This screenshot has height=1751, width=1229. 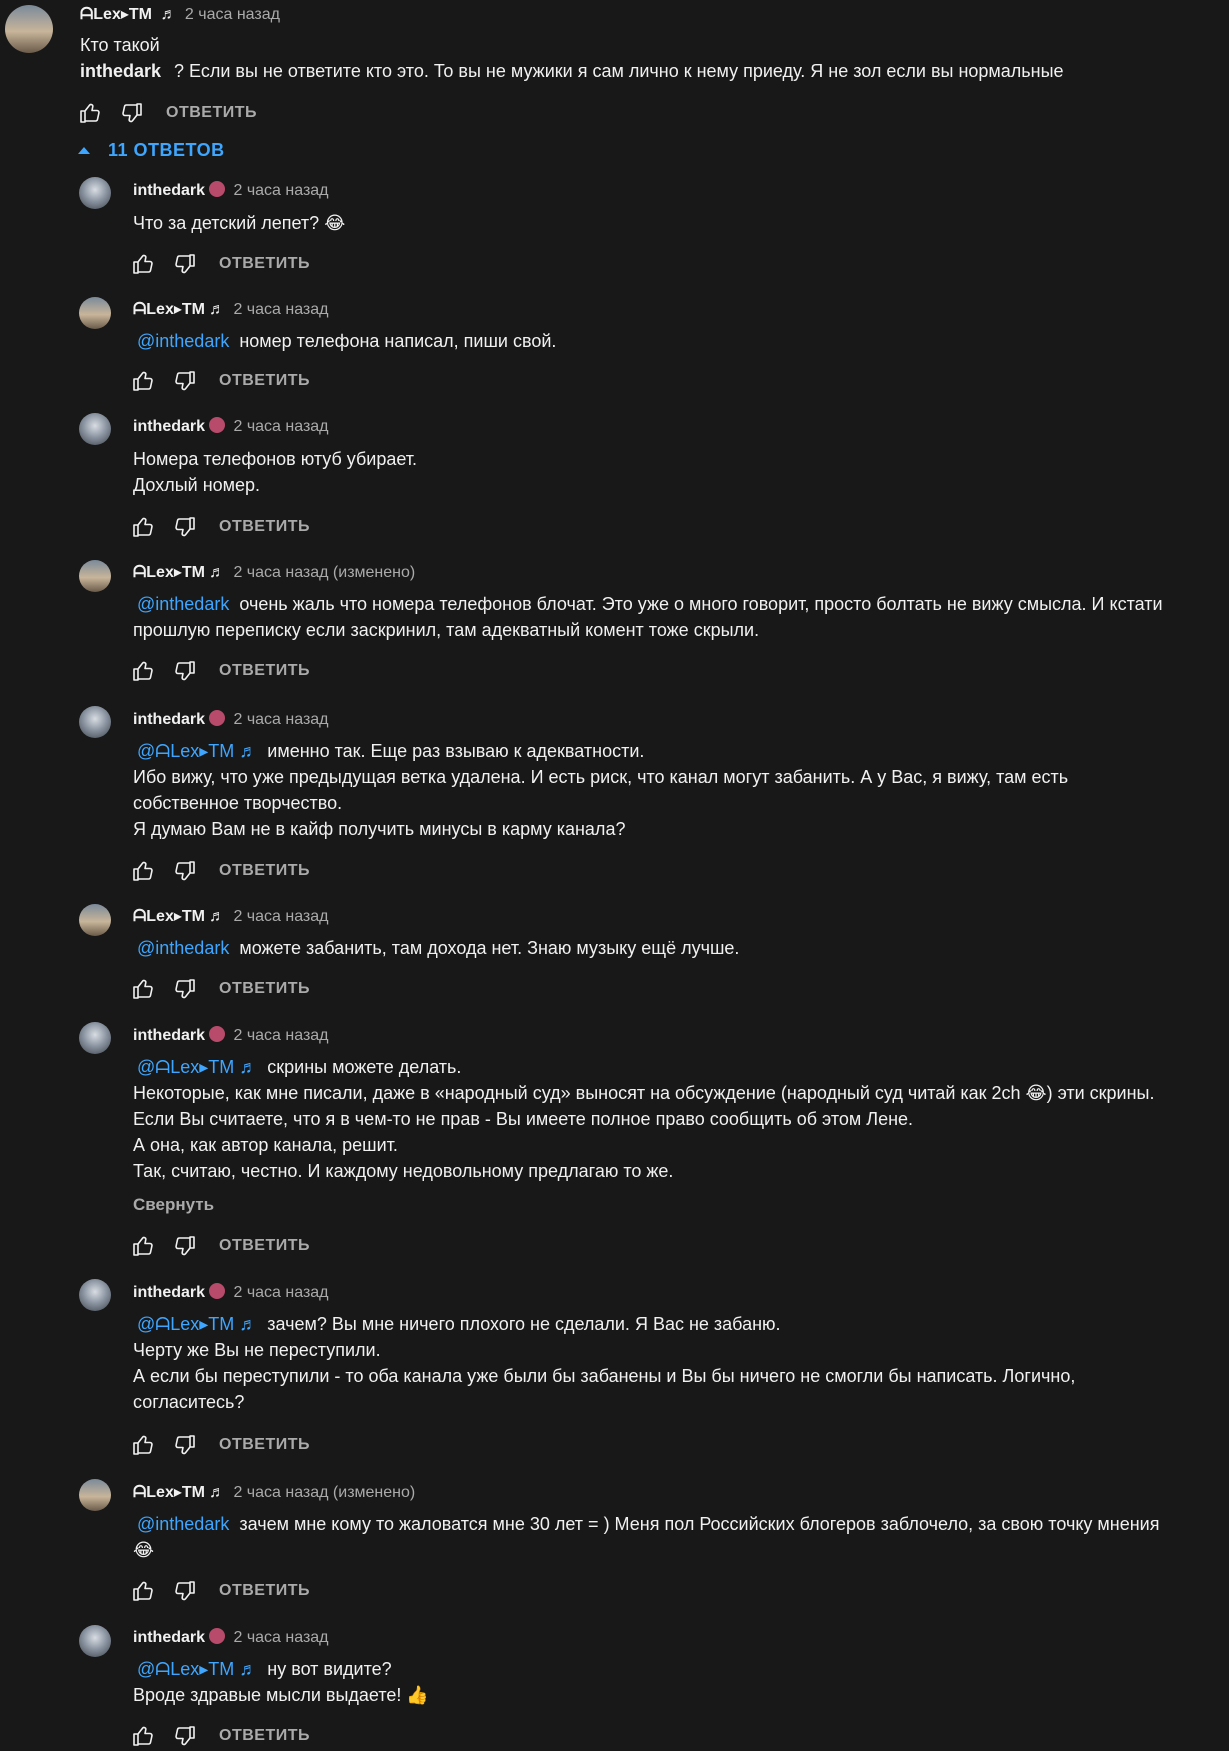 What do you see at coordinates (230, 917) in the screenshot?
I see `reply-meta: ᗩLex▸TM ♬ 2 часа назад` at bounding box center [230, 917].